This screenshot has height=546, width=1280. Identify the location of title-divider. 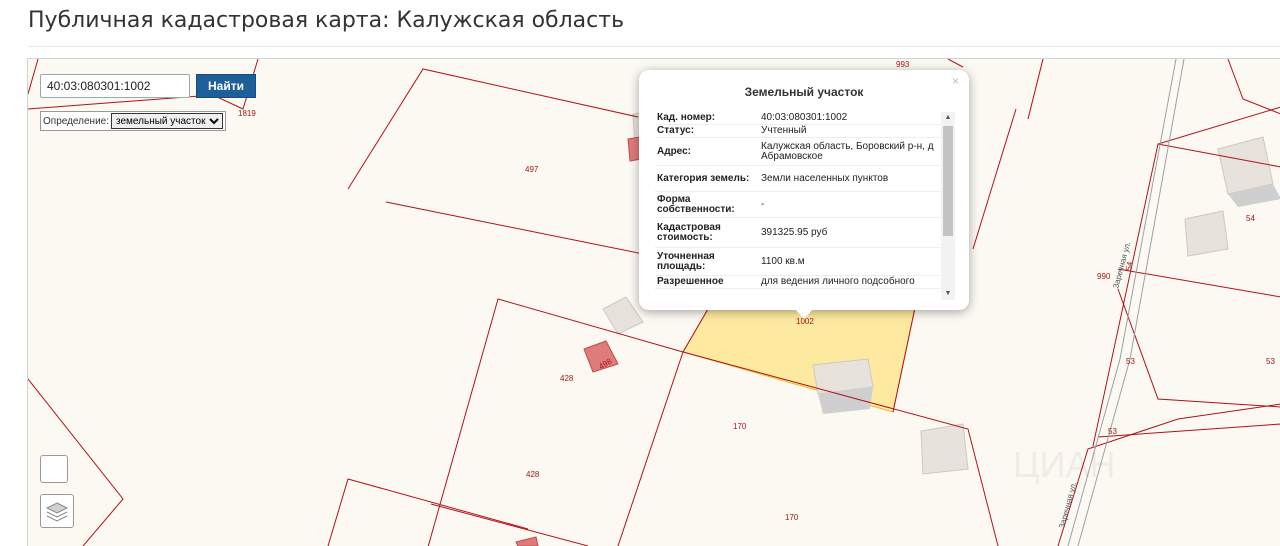
(654, 46).